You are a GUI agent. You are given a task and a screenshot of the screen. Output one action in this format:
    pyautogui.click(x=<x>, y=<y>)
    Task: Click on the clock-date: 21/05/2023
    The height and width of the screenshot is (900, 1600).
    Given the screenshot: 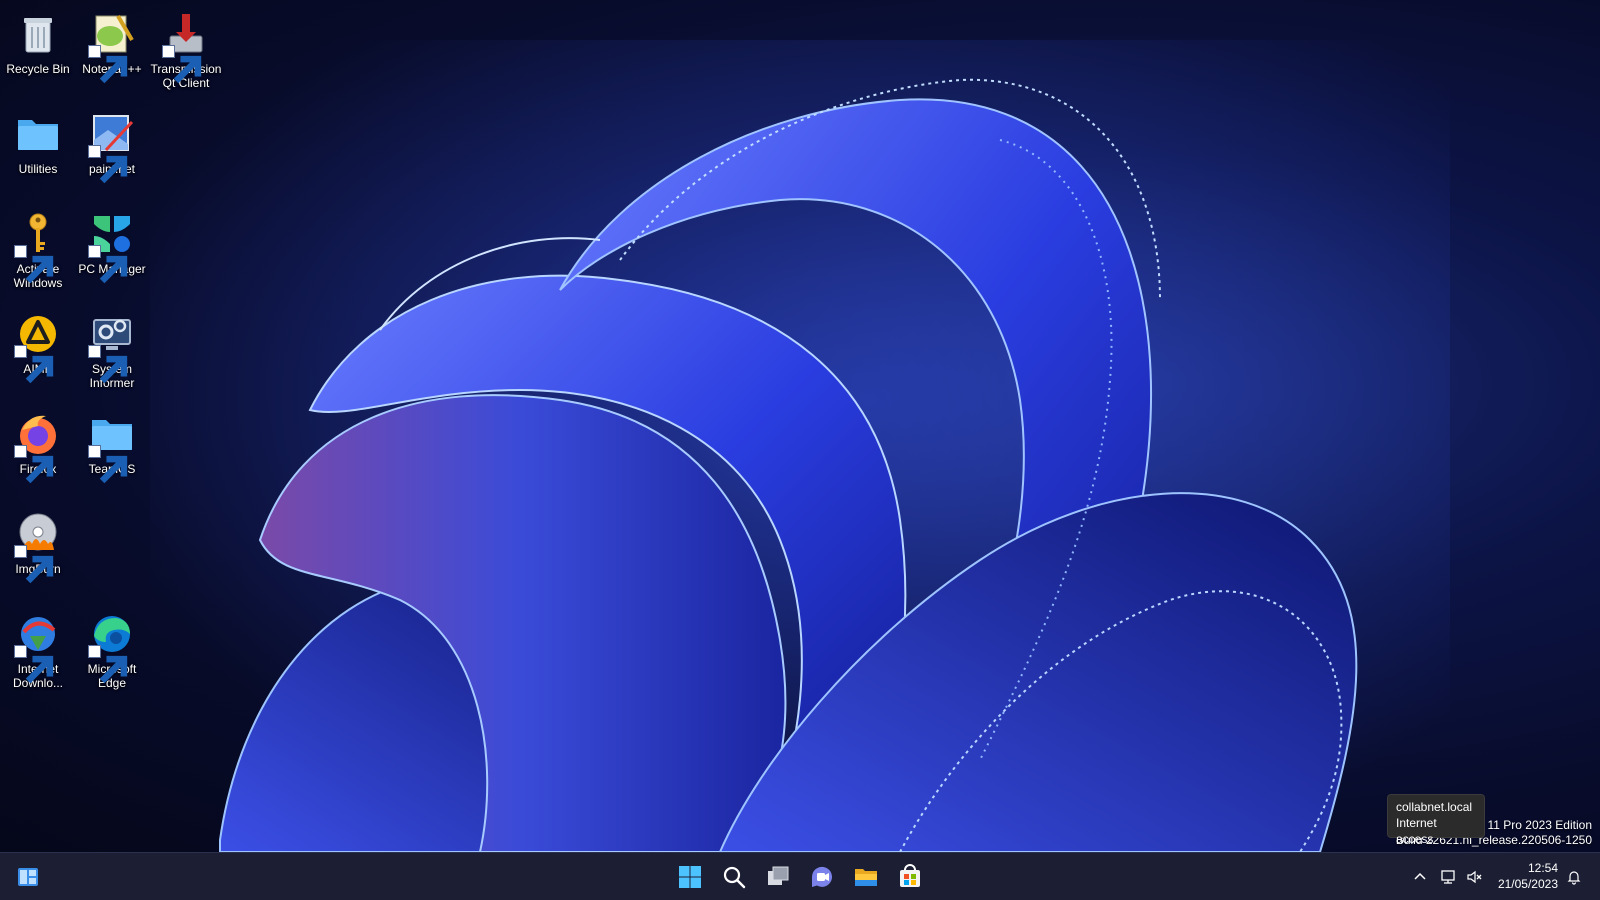 What is the action you would take?
    pyautogui.click(x=1527, y=884)
    